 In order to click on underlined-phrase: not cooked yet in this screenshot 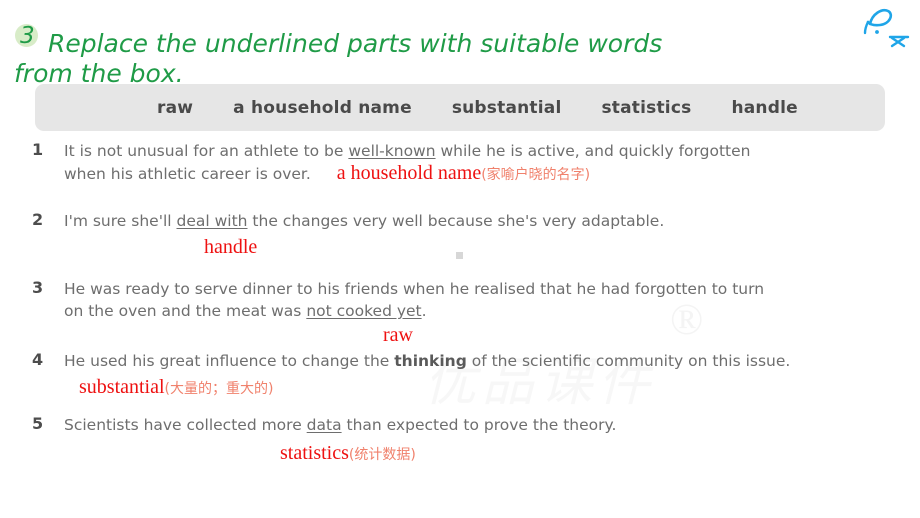, I will do `click(363, 311)`.